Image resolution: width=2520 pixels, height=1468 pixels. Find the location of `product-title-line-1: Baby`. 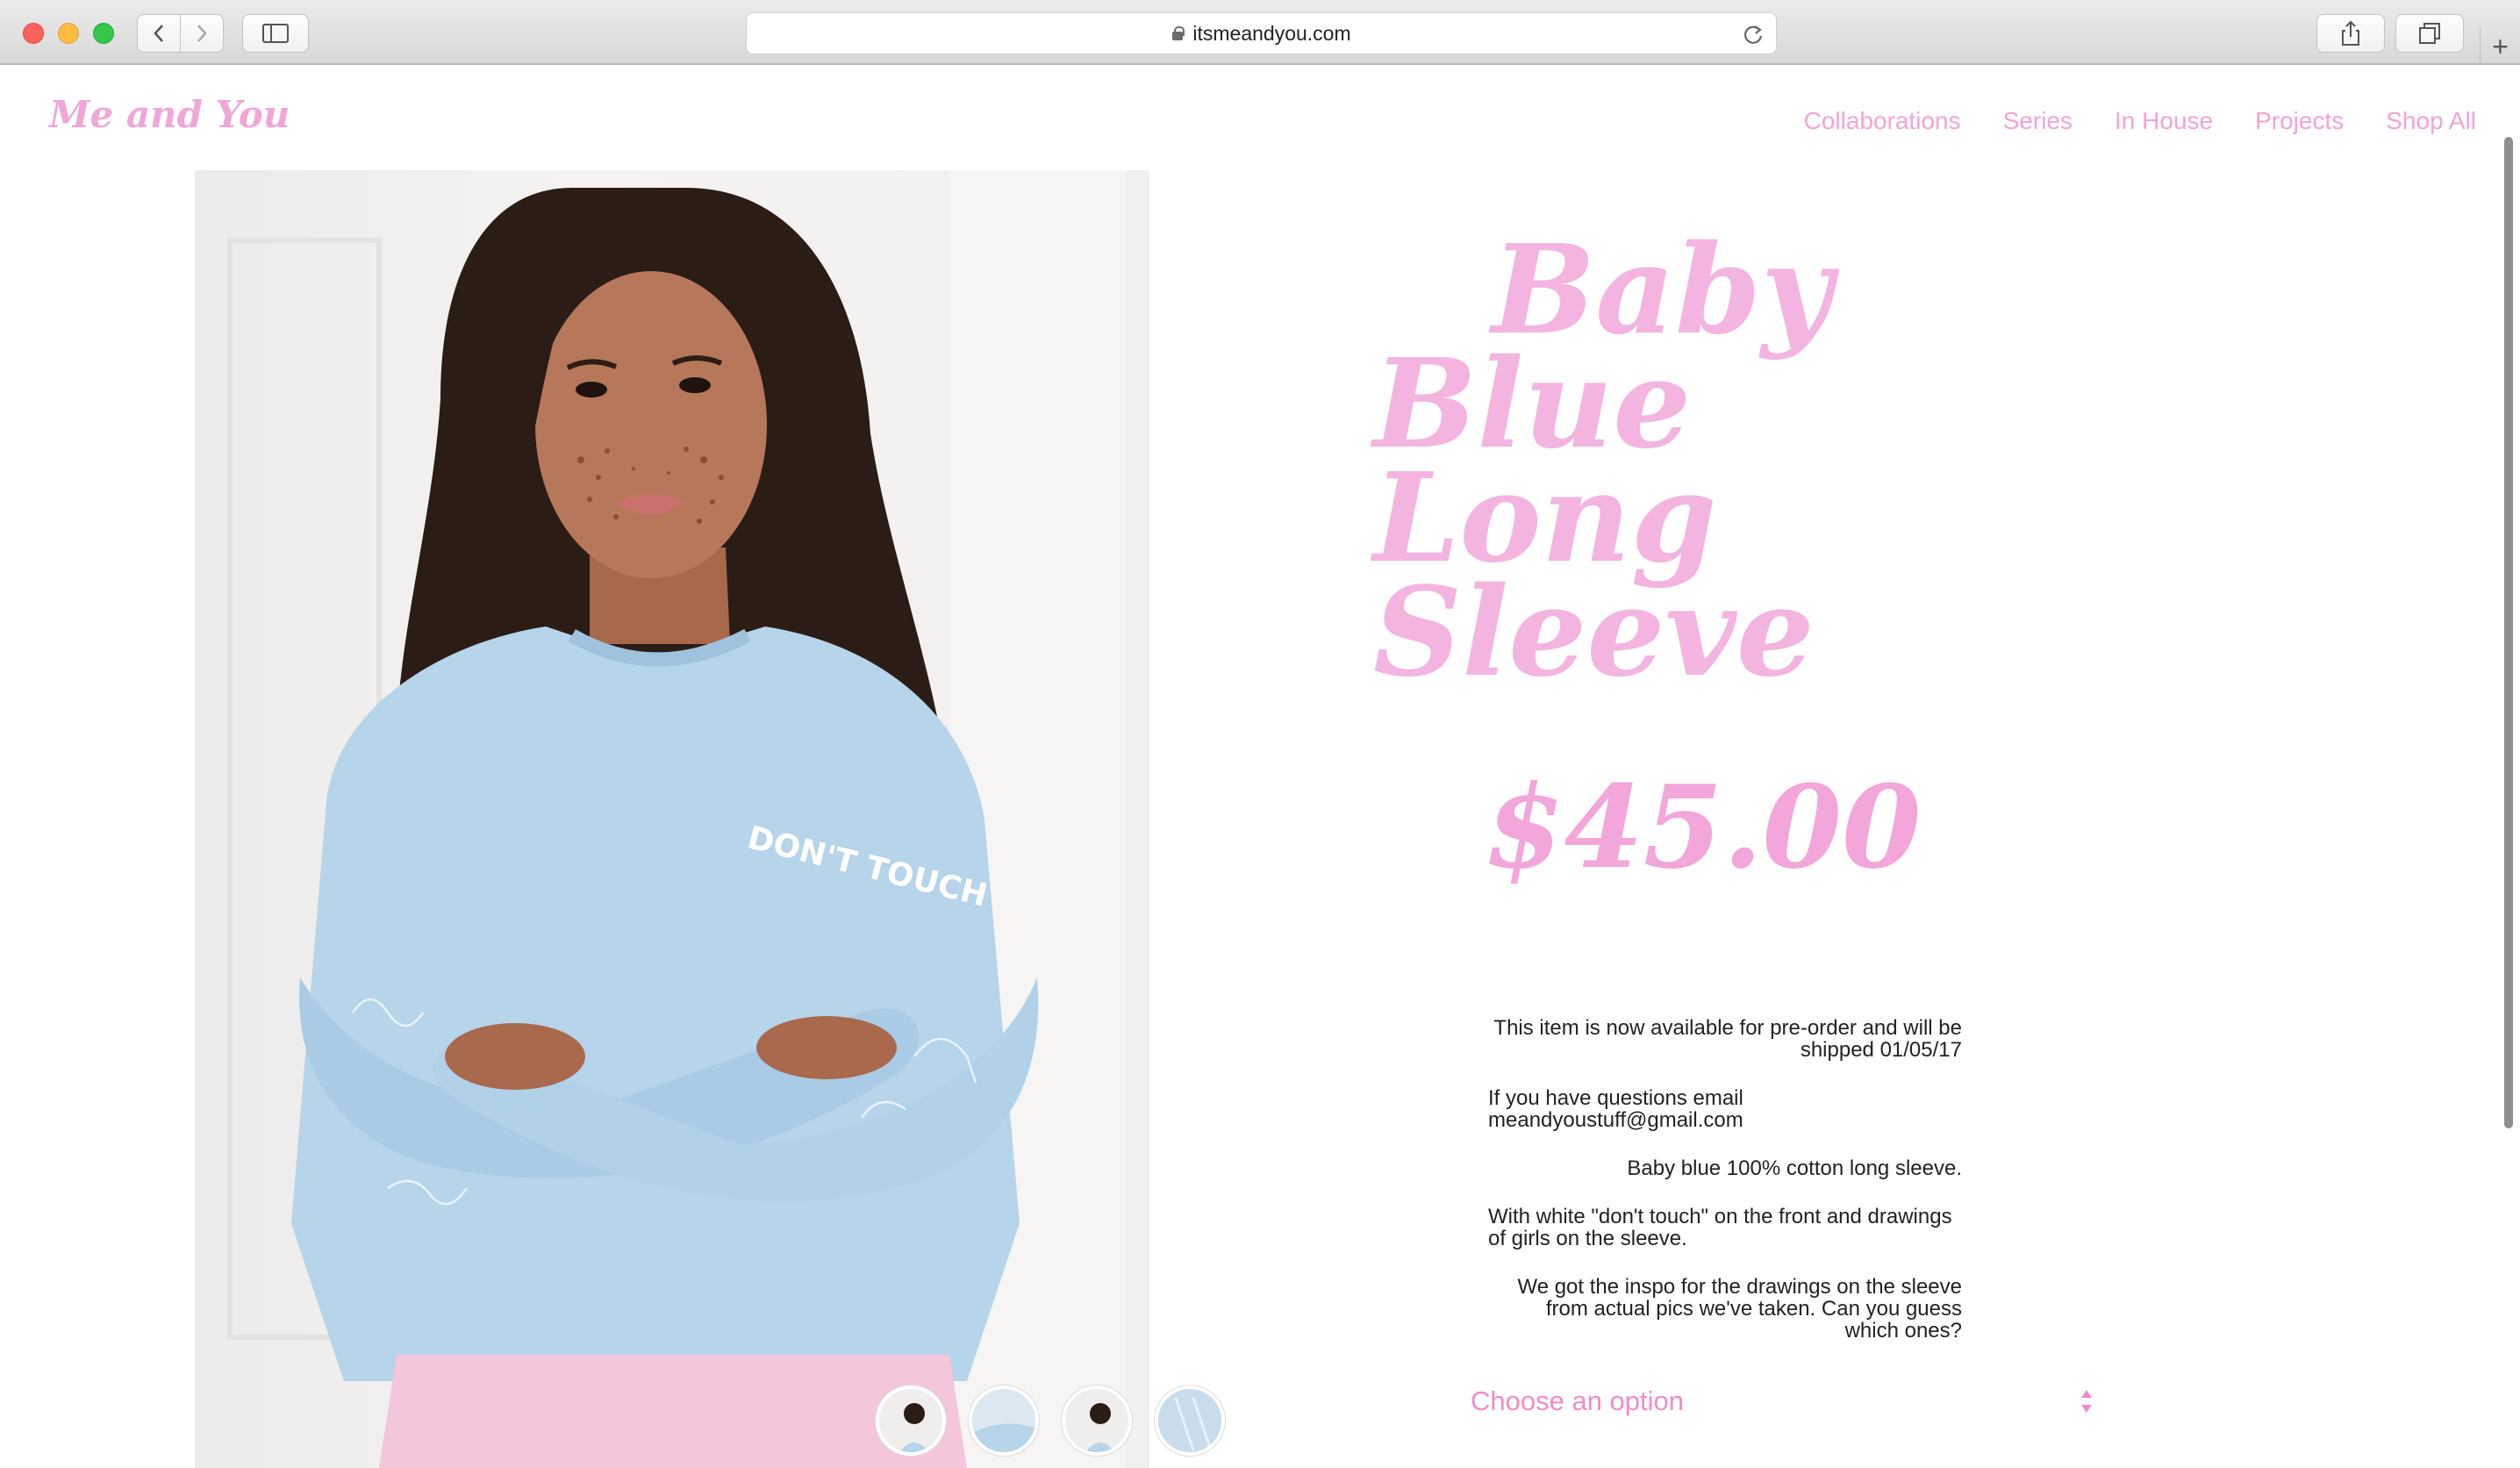

product-title-line-1: Baby is located at coordinates (1662, 290).